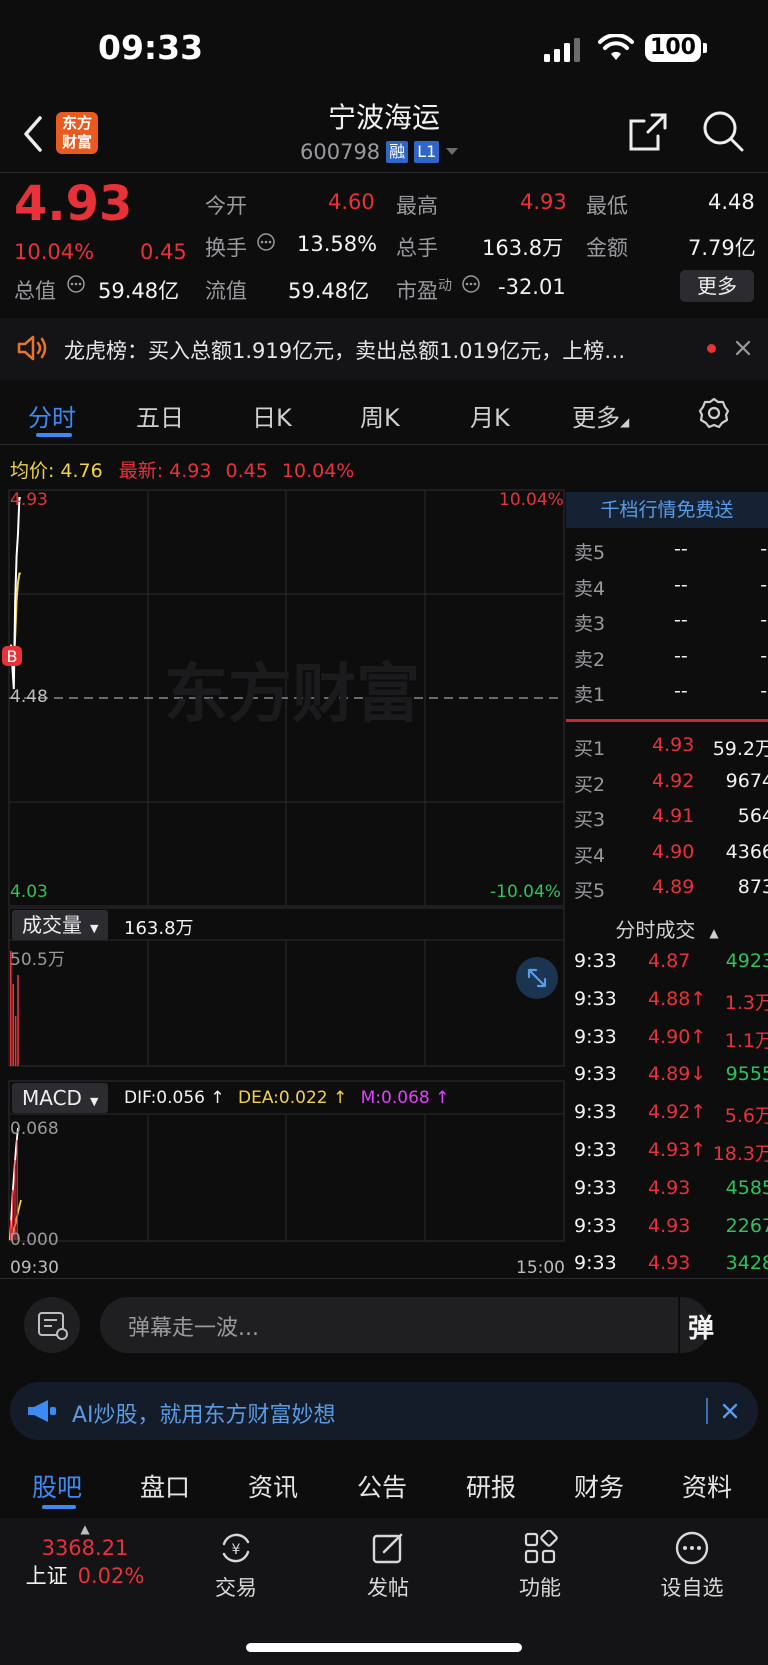 This screenshot has height=1665, width=768. Describe the element at coordinates (382, 1486) in the screenshot. I see `tab-announcements: 公告` at that location.